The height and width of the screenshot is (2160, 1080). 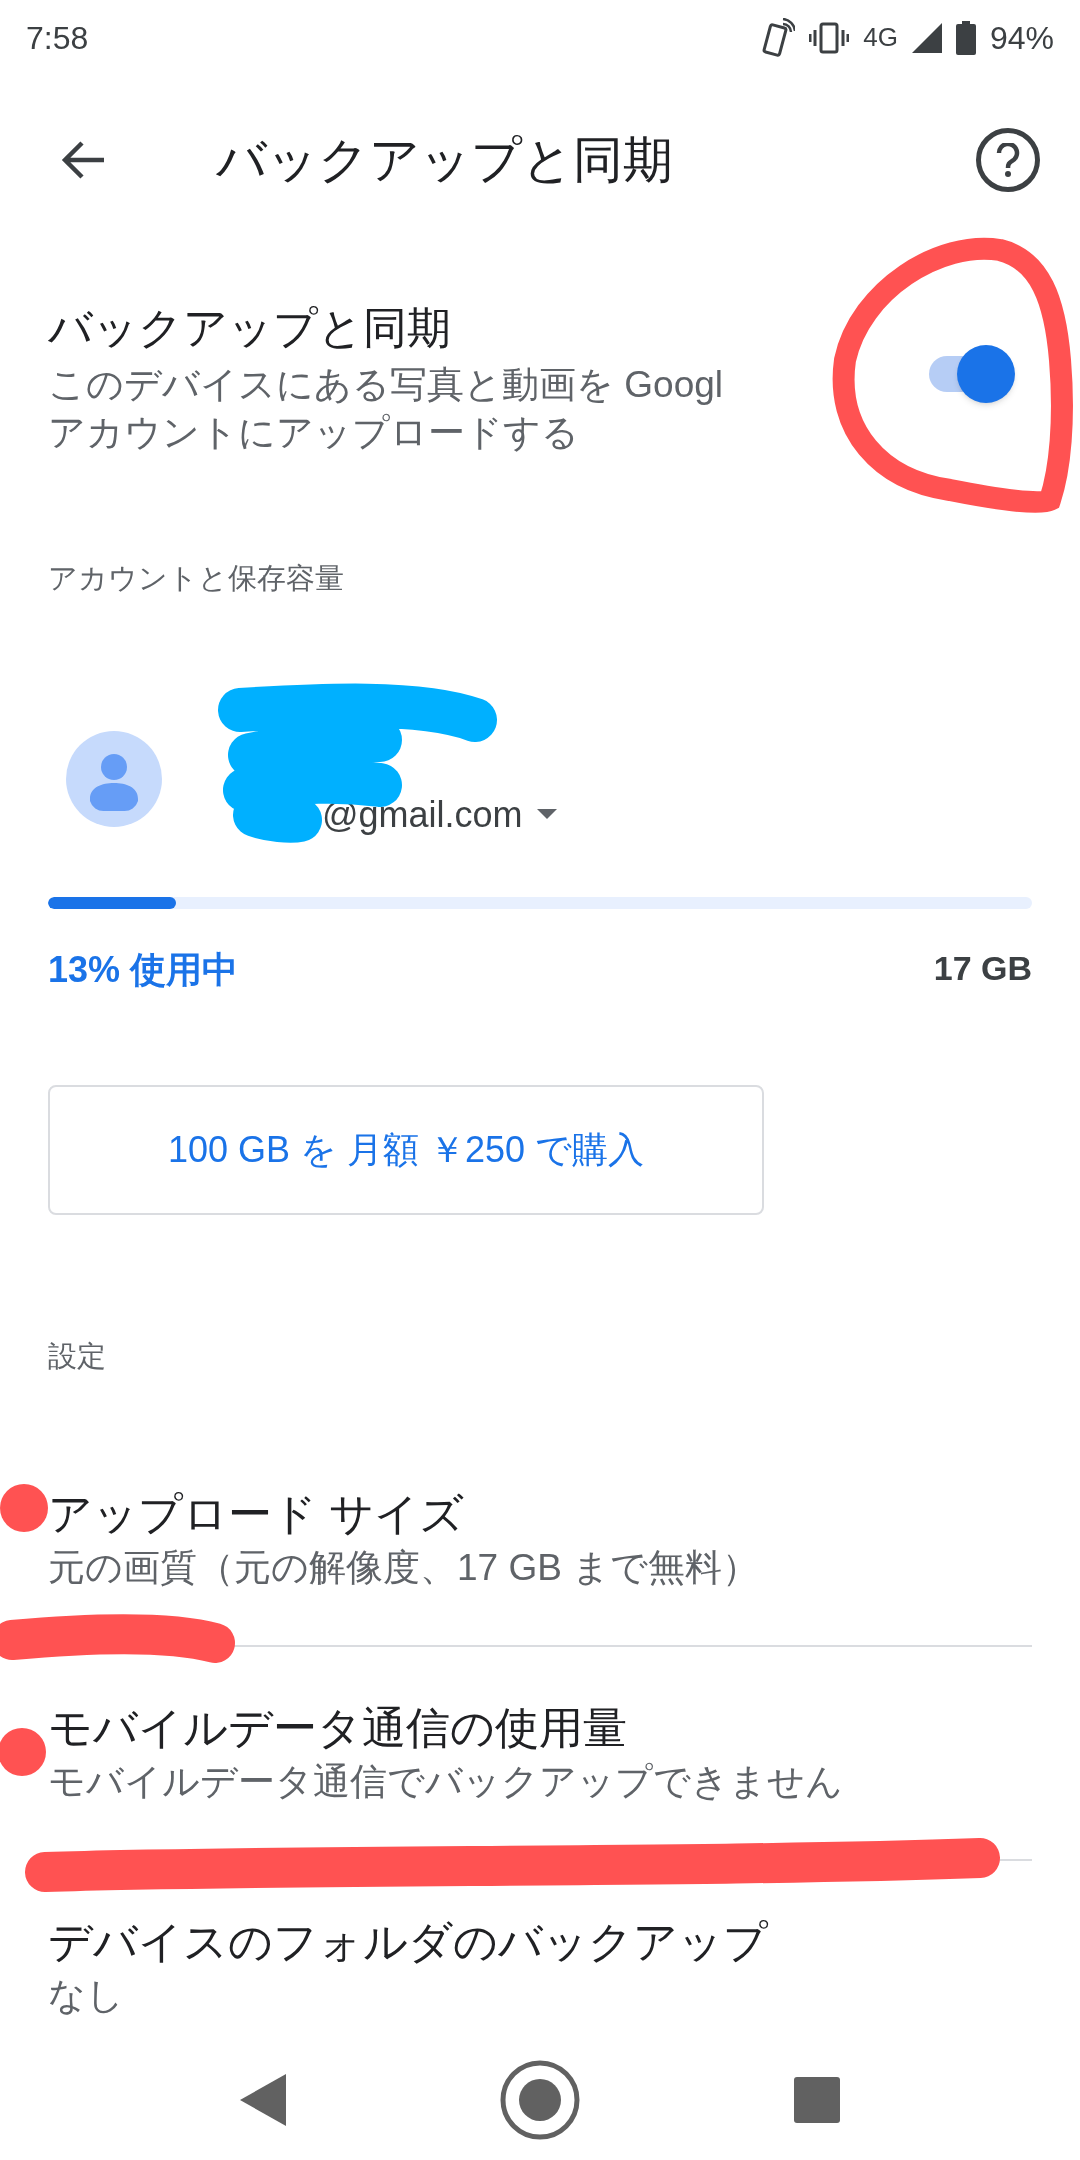 What do you see at coordinates (77, 1355) in the screenshot?
I see `section-heading: 設定` at bounding box center [77, 1355].